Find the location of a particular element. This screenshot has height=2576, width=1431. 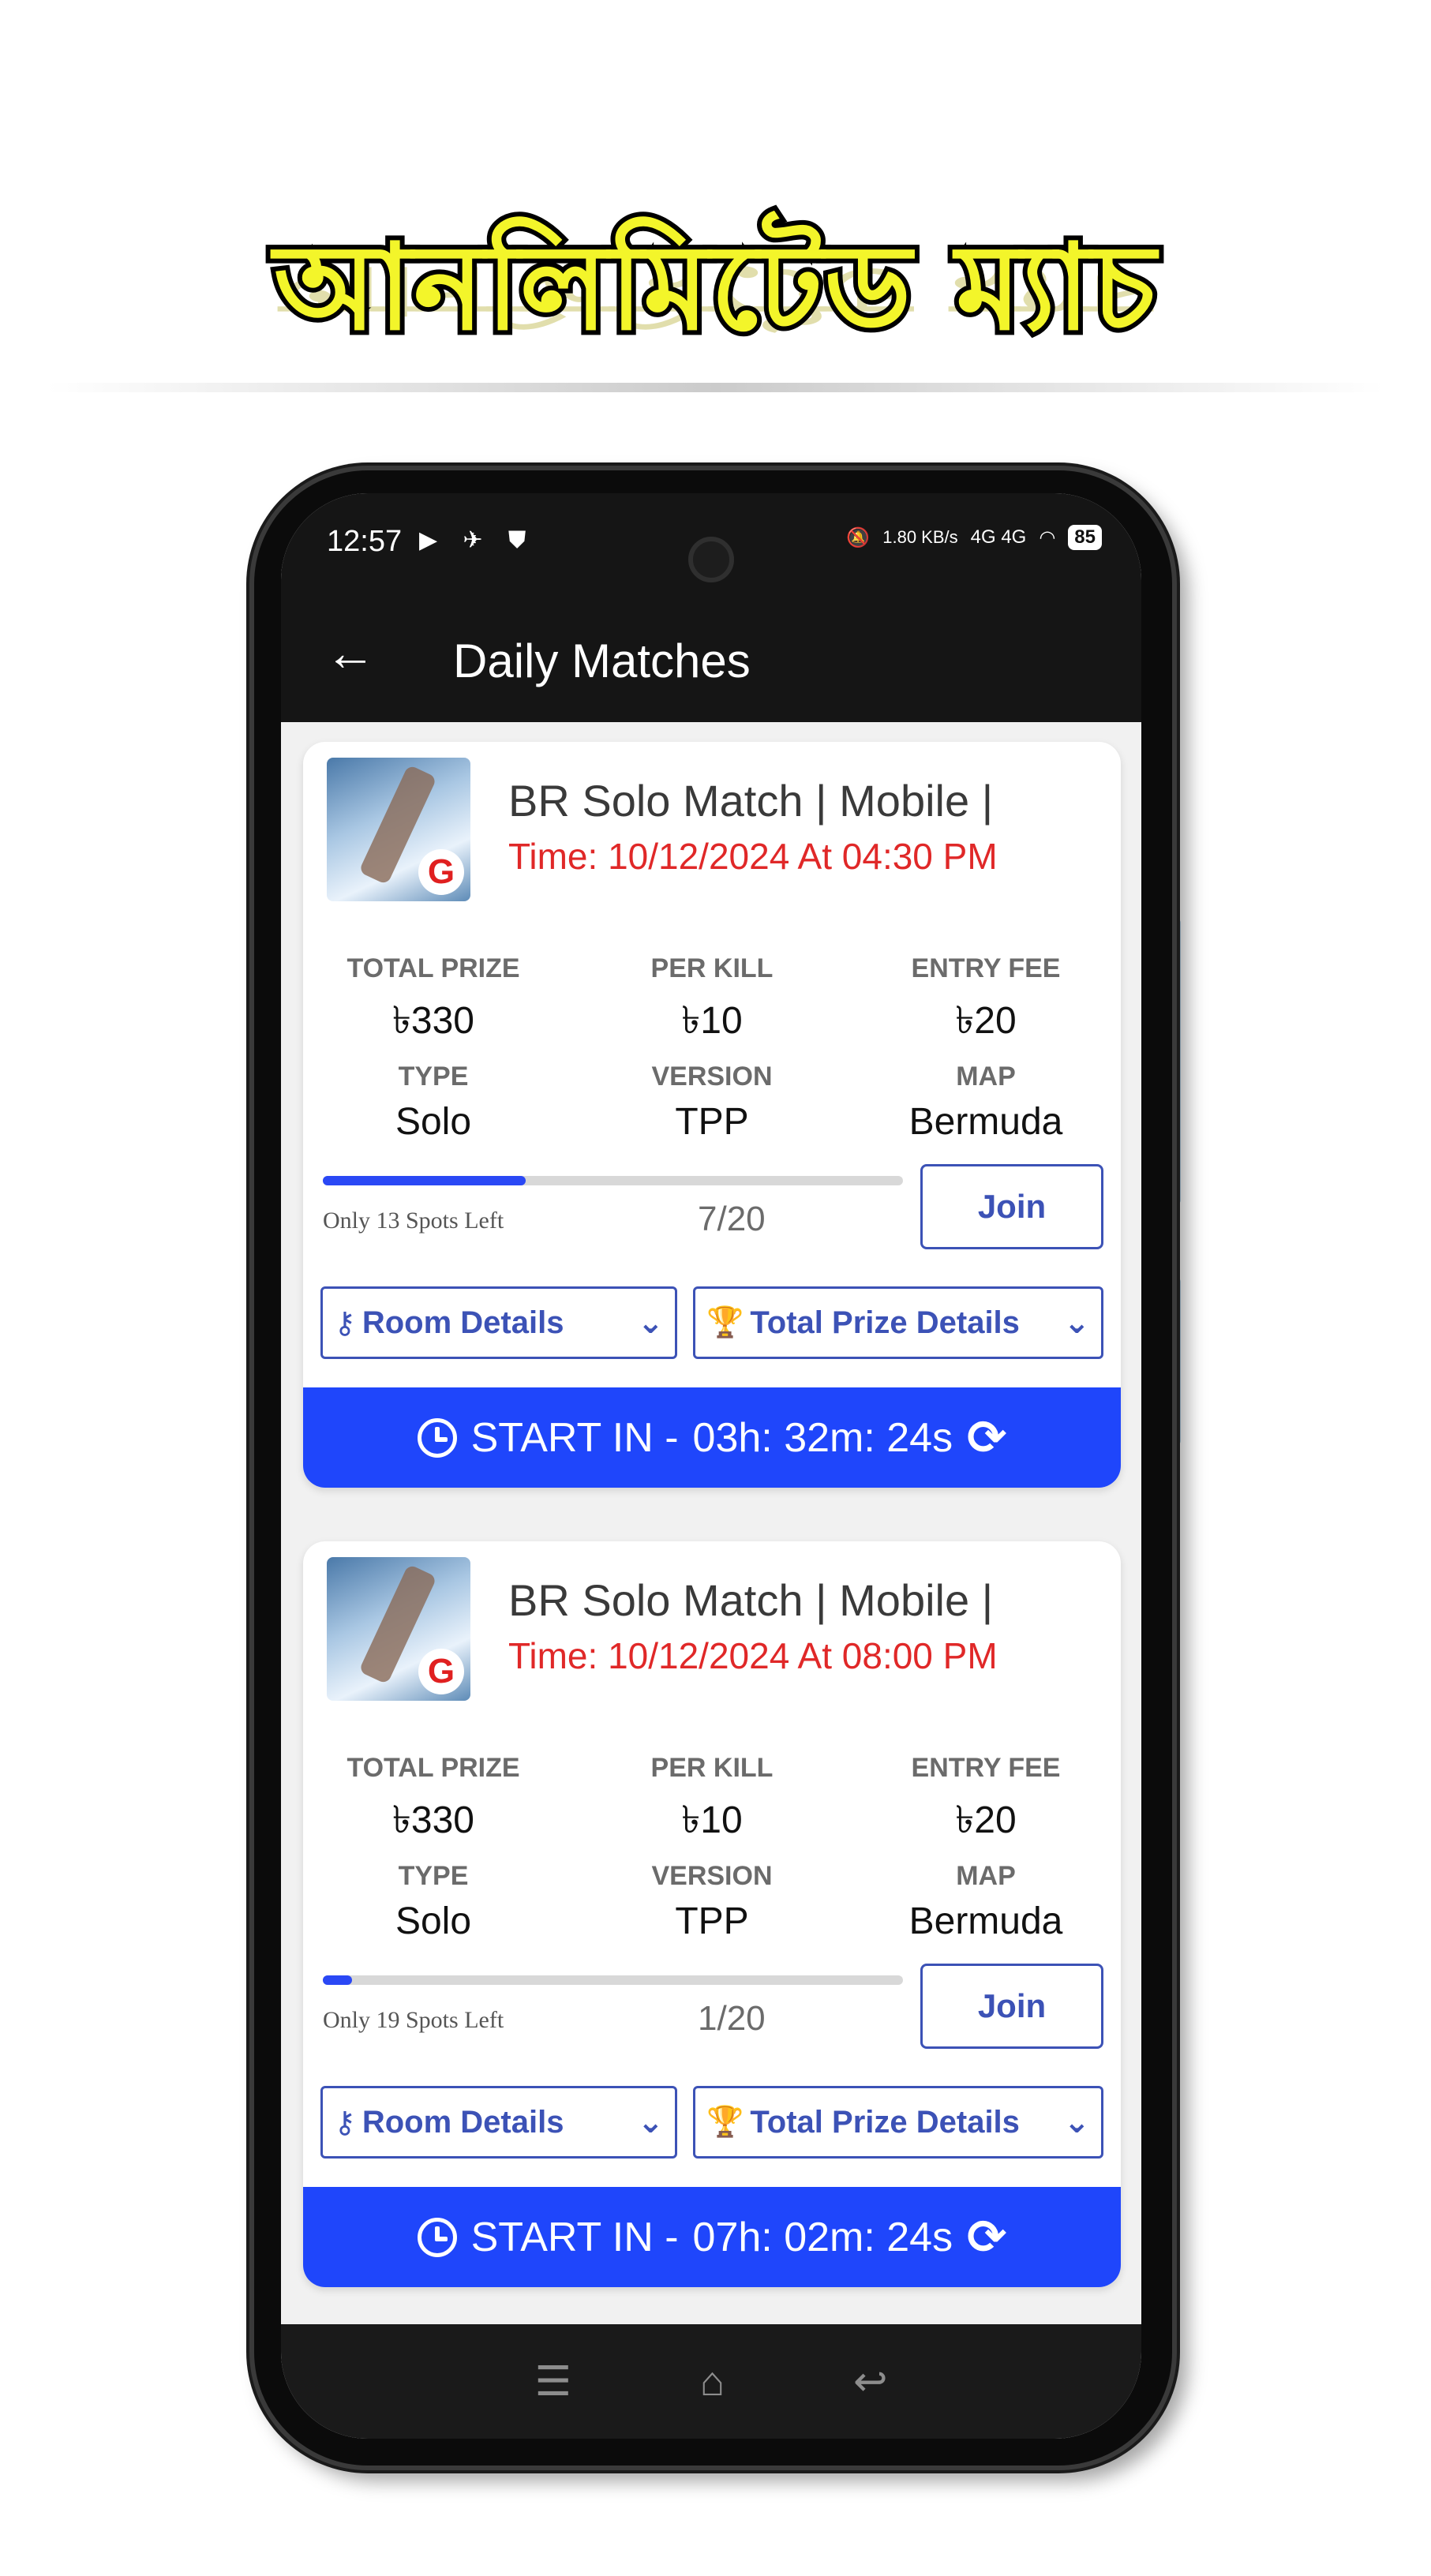

back-arrow-icon: ← is located at coordinates (350, 652).